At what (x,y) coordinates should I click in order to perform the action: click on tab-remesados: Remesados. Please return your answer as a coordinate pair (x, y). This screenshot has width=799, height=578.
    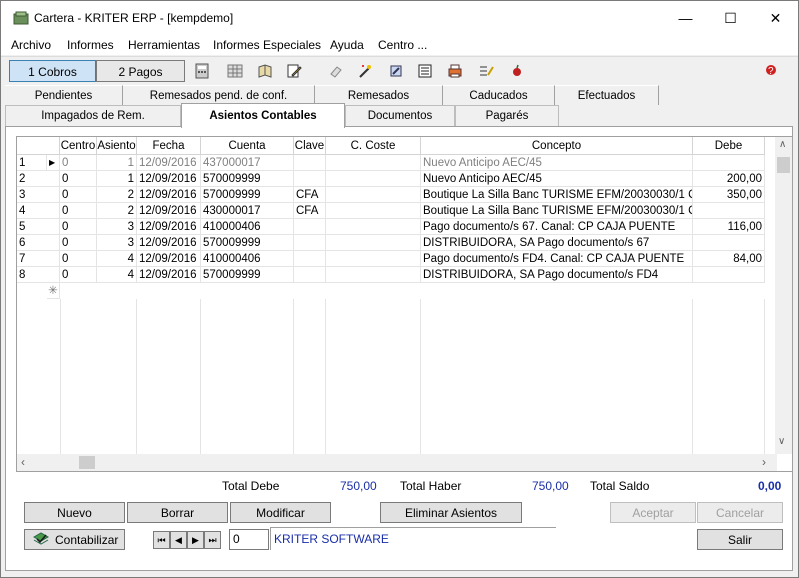
    Looking at the image, I should click on (379, 95).